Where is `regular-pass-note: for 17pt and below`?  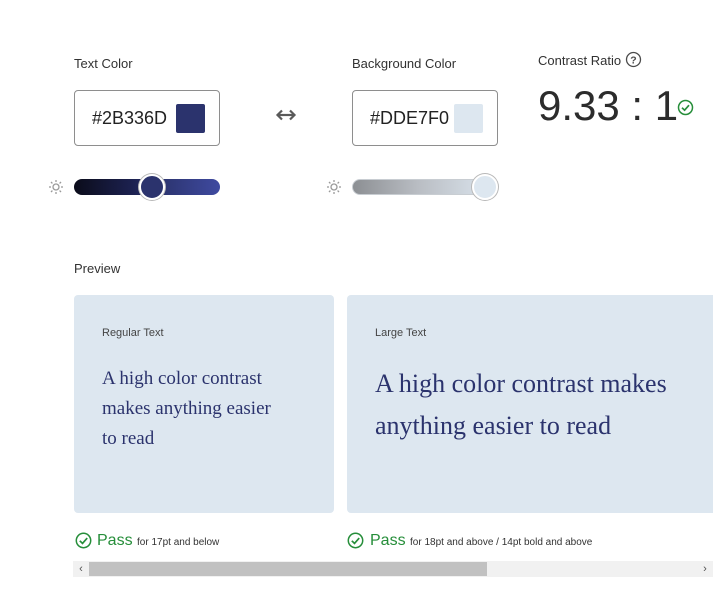 regular-pass-note: for 17pt and below is located at coordinates (178, 542).